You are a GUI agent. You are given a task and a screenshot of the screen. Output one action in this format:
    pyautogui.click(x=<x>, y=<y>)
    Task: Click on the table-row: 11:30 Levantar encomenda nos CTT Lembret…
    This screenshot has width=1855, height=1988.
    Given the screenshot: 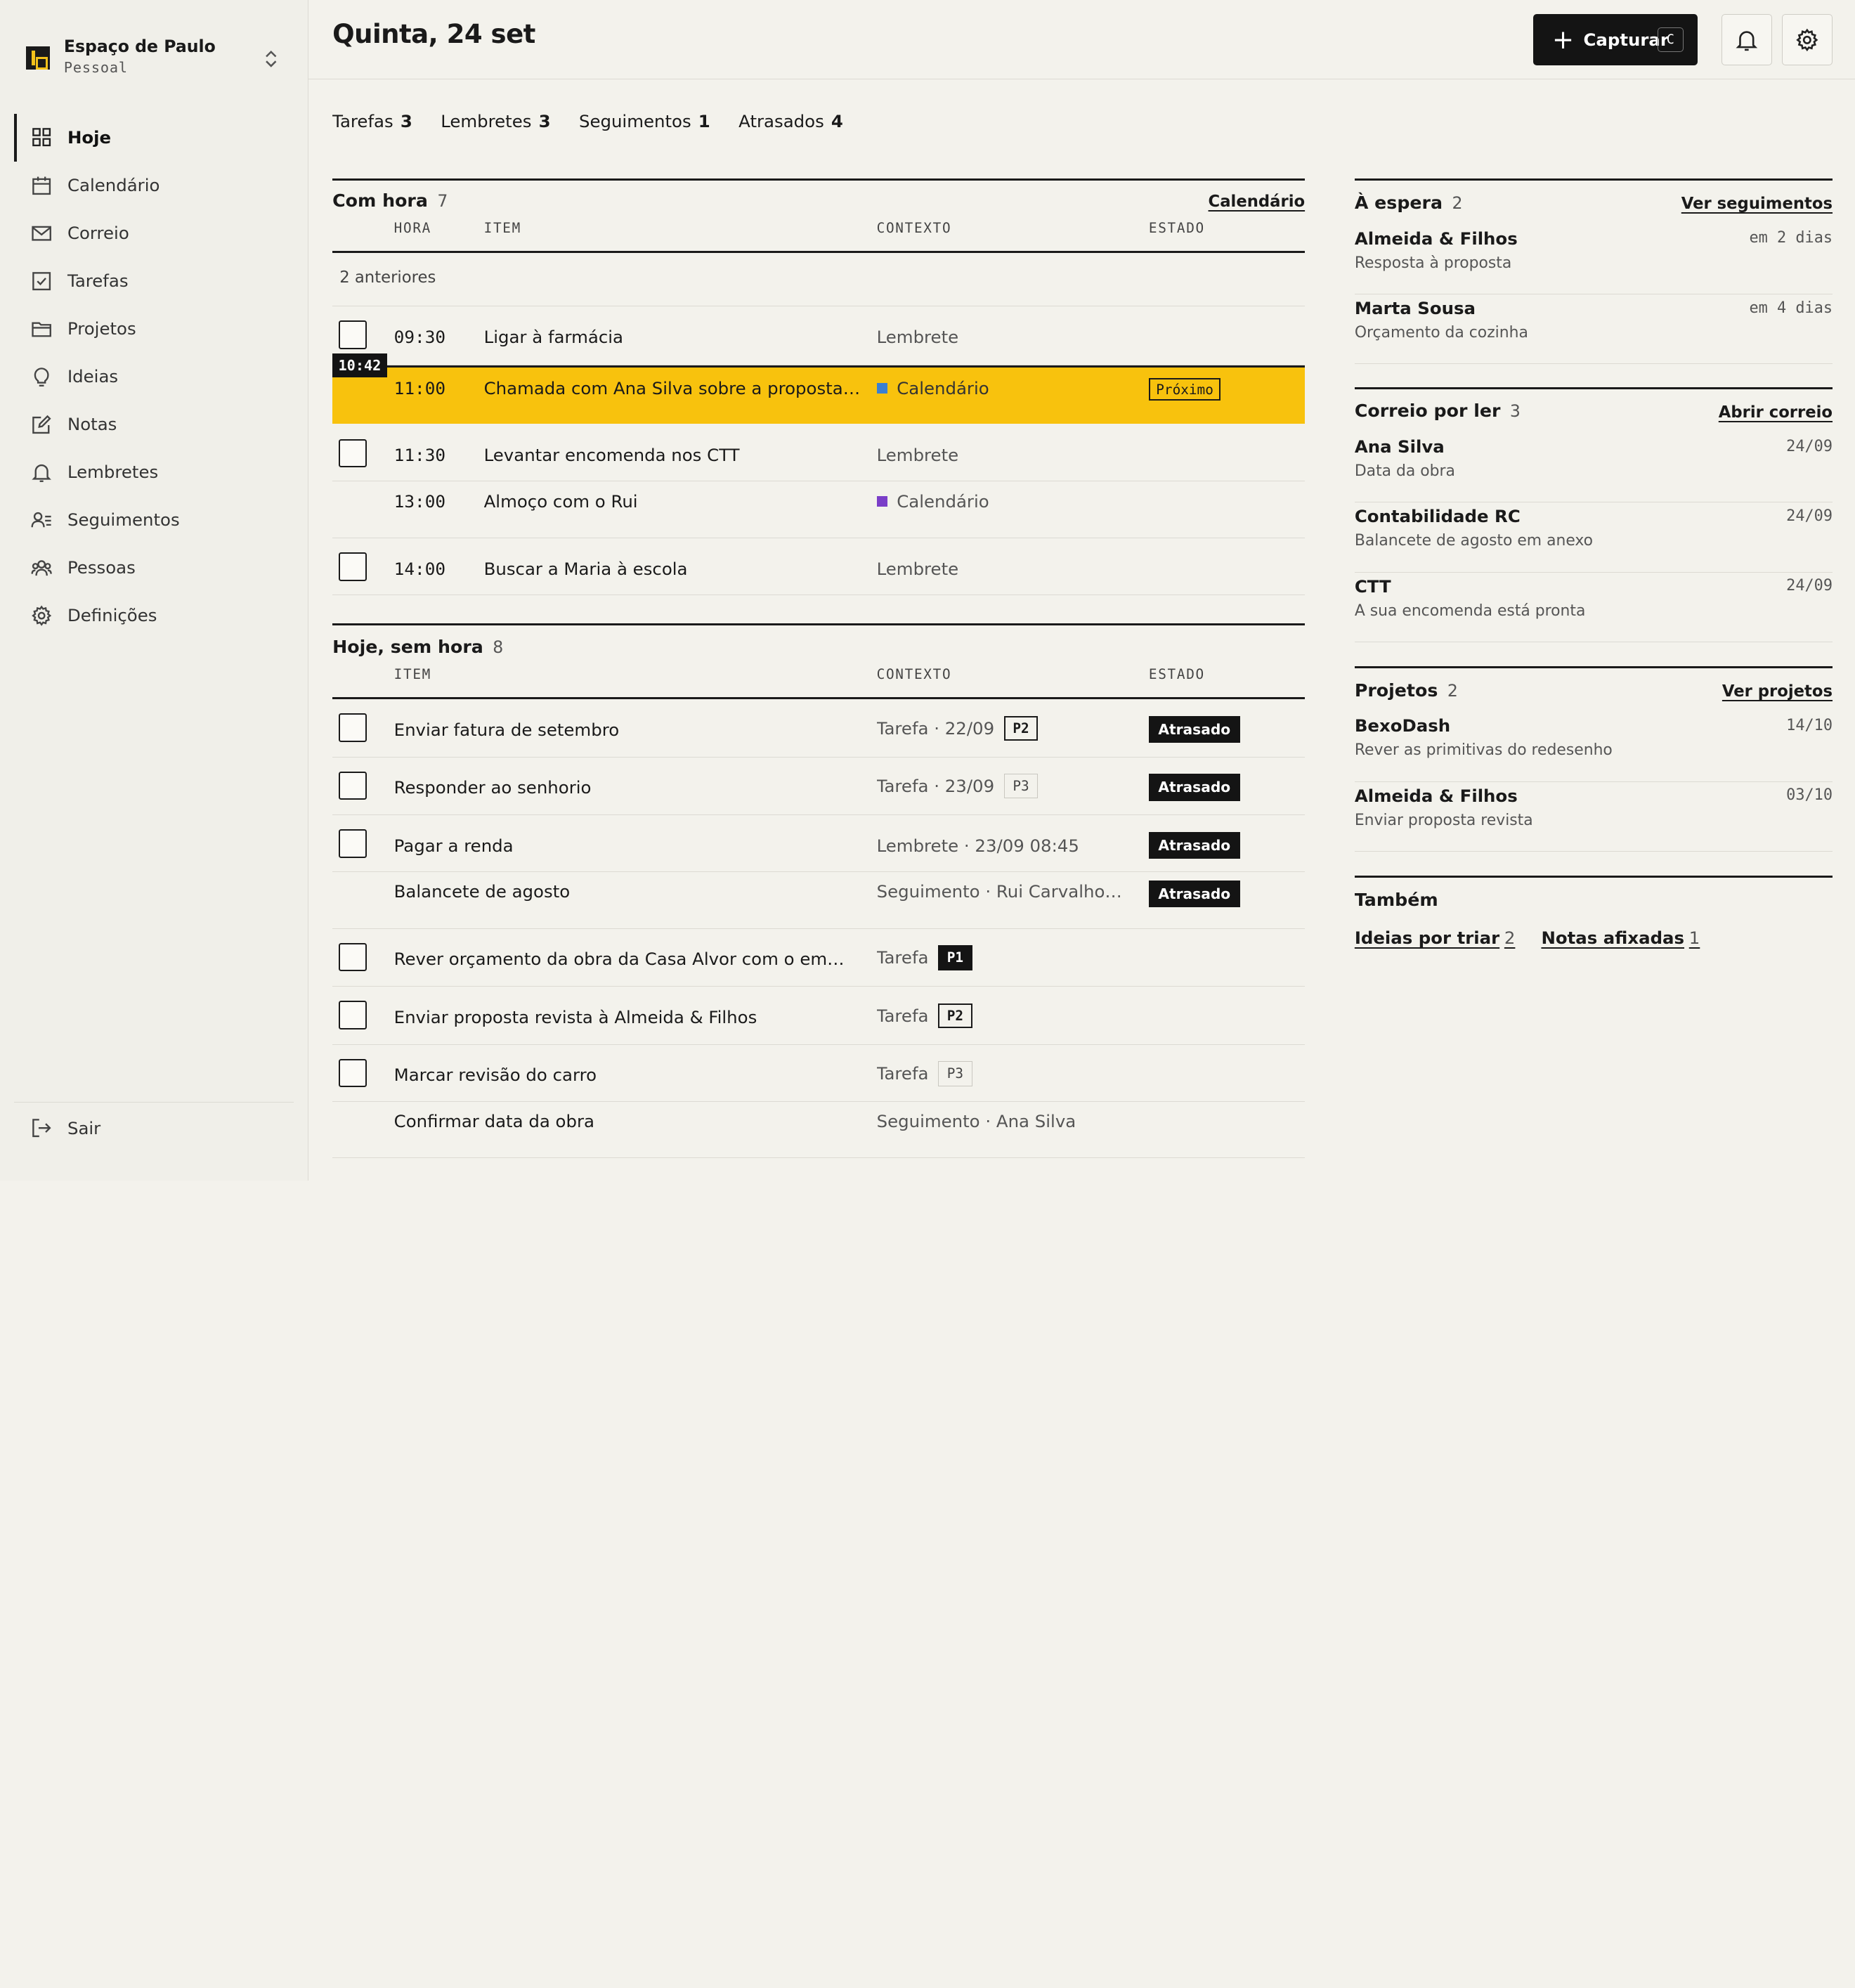 What is the action you would take?
    pyautogui.click(x=819, y=453)
    